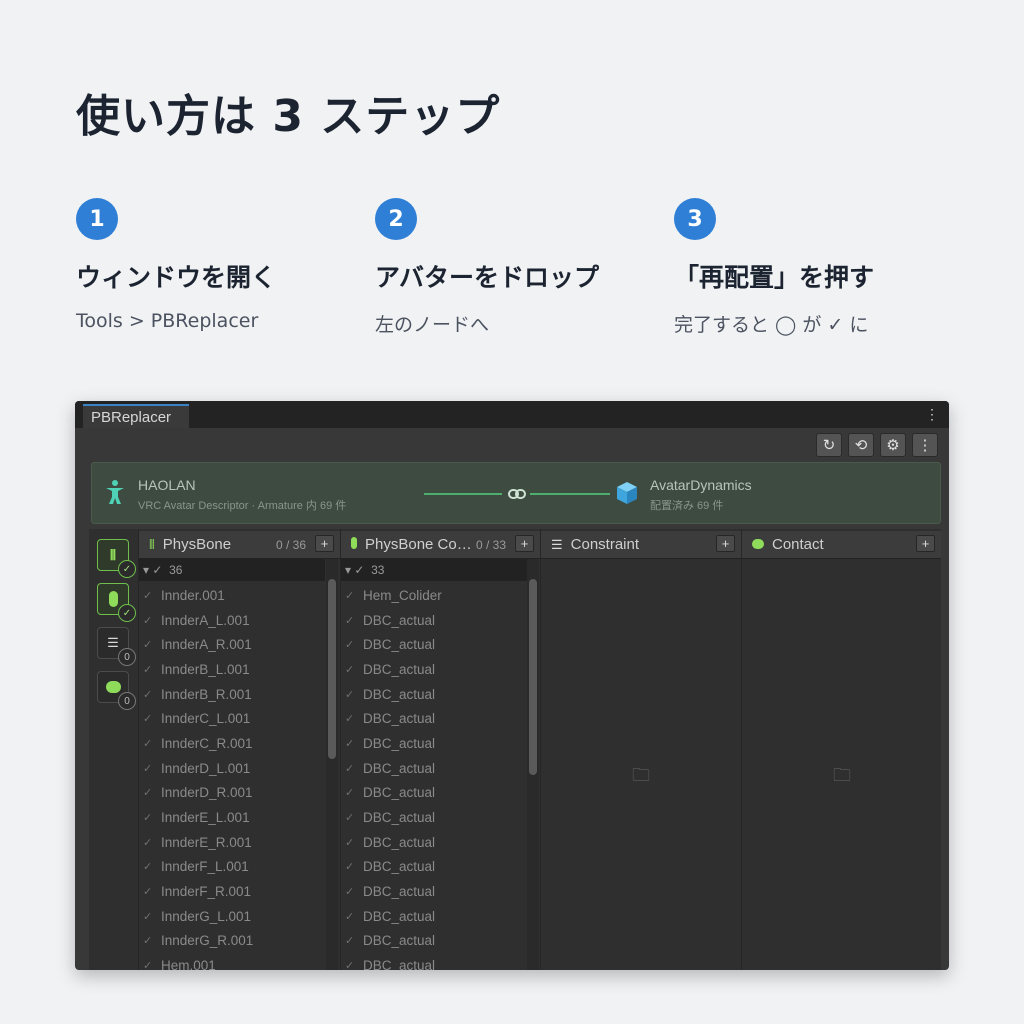  I want to click on link-line-right, so click(570, 494).